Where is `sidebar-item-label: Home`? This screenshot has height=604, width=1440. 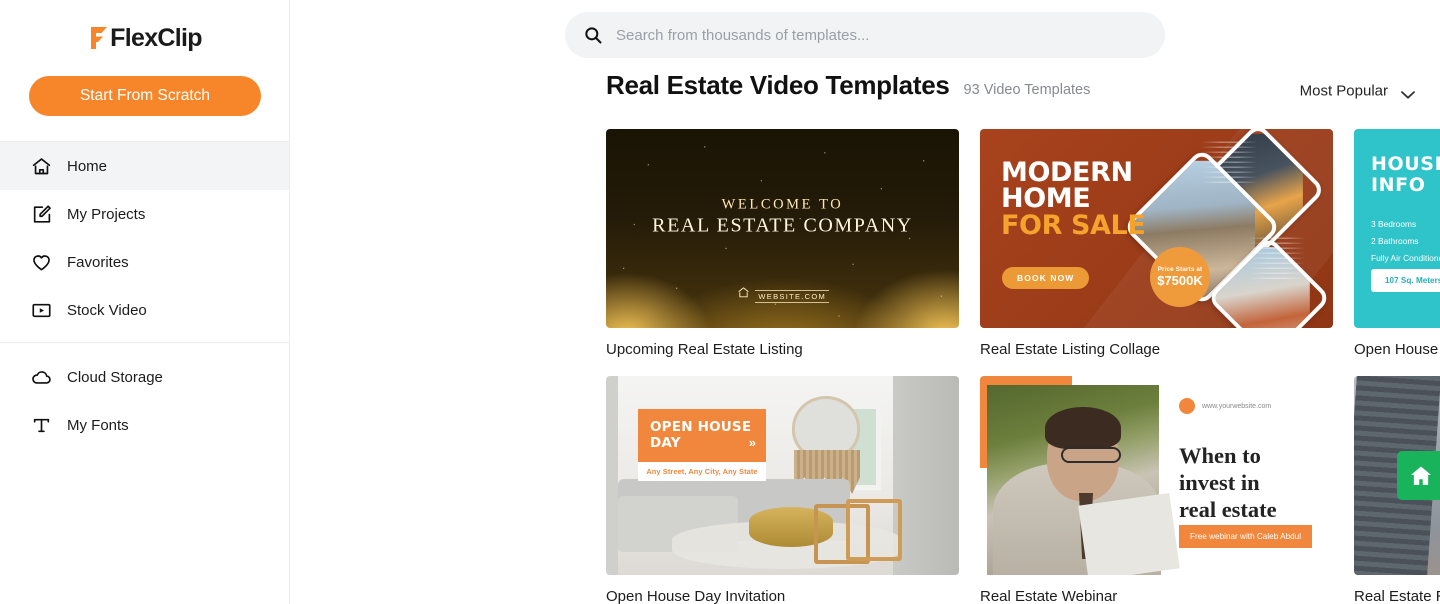
sidebar-item-label: Home is located at coordinates (87, 166).